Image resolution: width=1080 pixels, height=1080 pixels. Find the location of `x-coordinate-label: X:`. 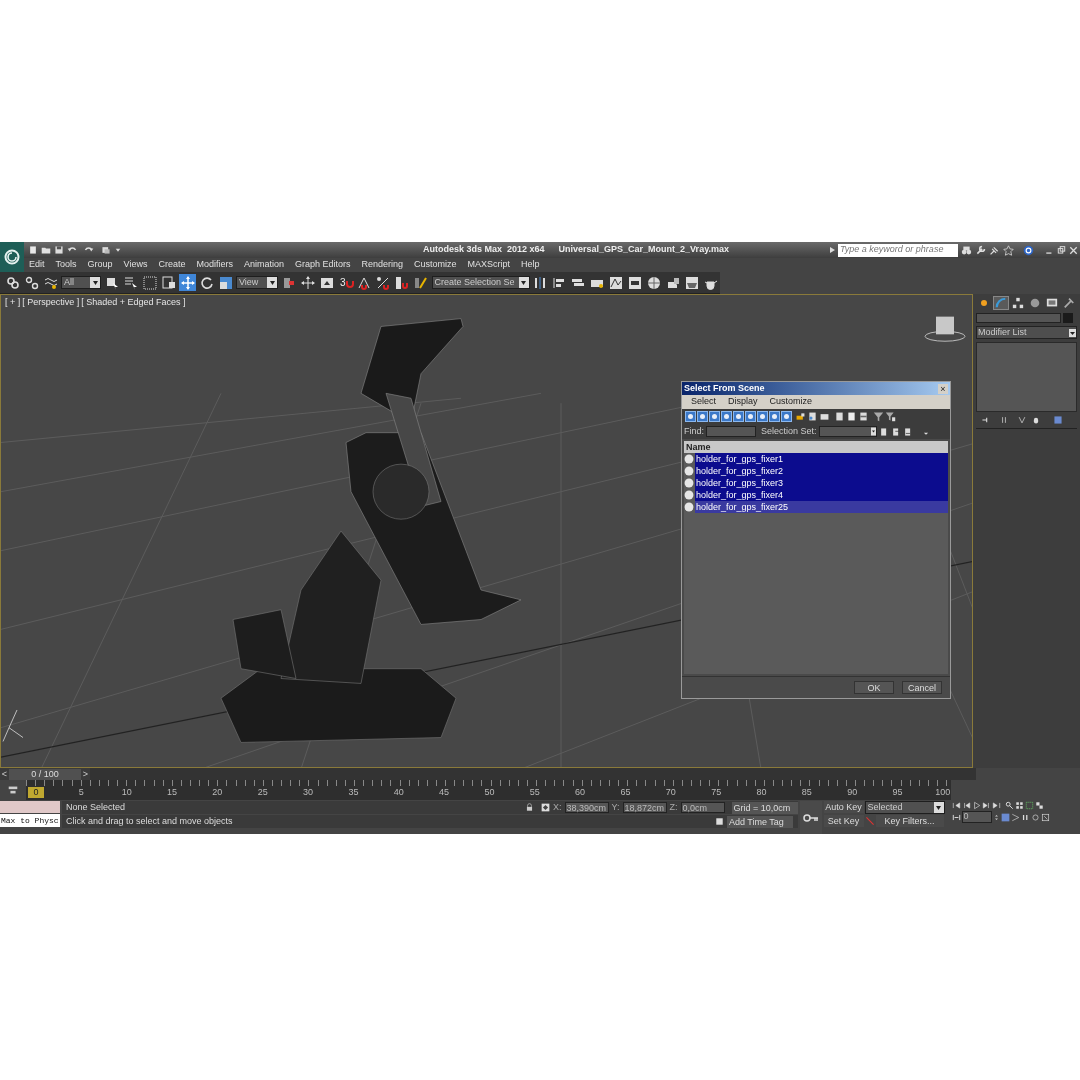

x-coordinate-label: X: is located at coordinates (557, 807).